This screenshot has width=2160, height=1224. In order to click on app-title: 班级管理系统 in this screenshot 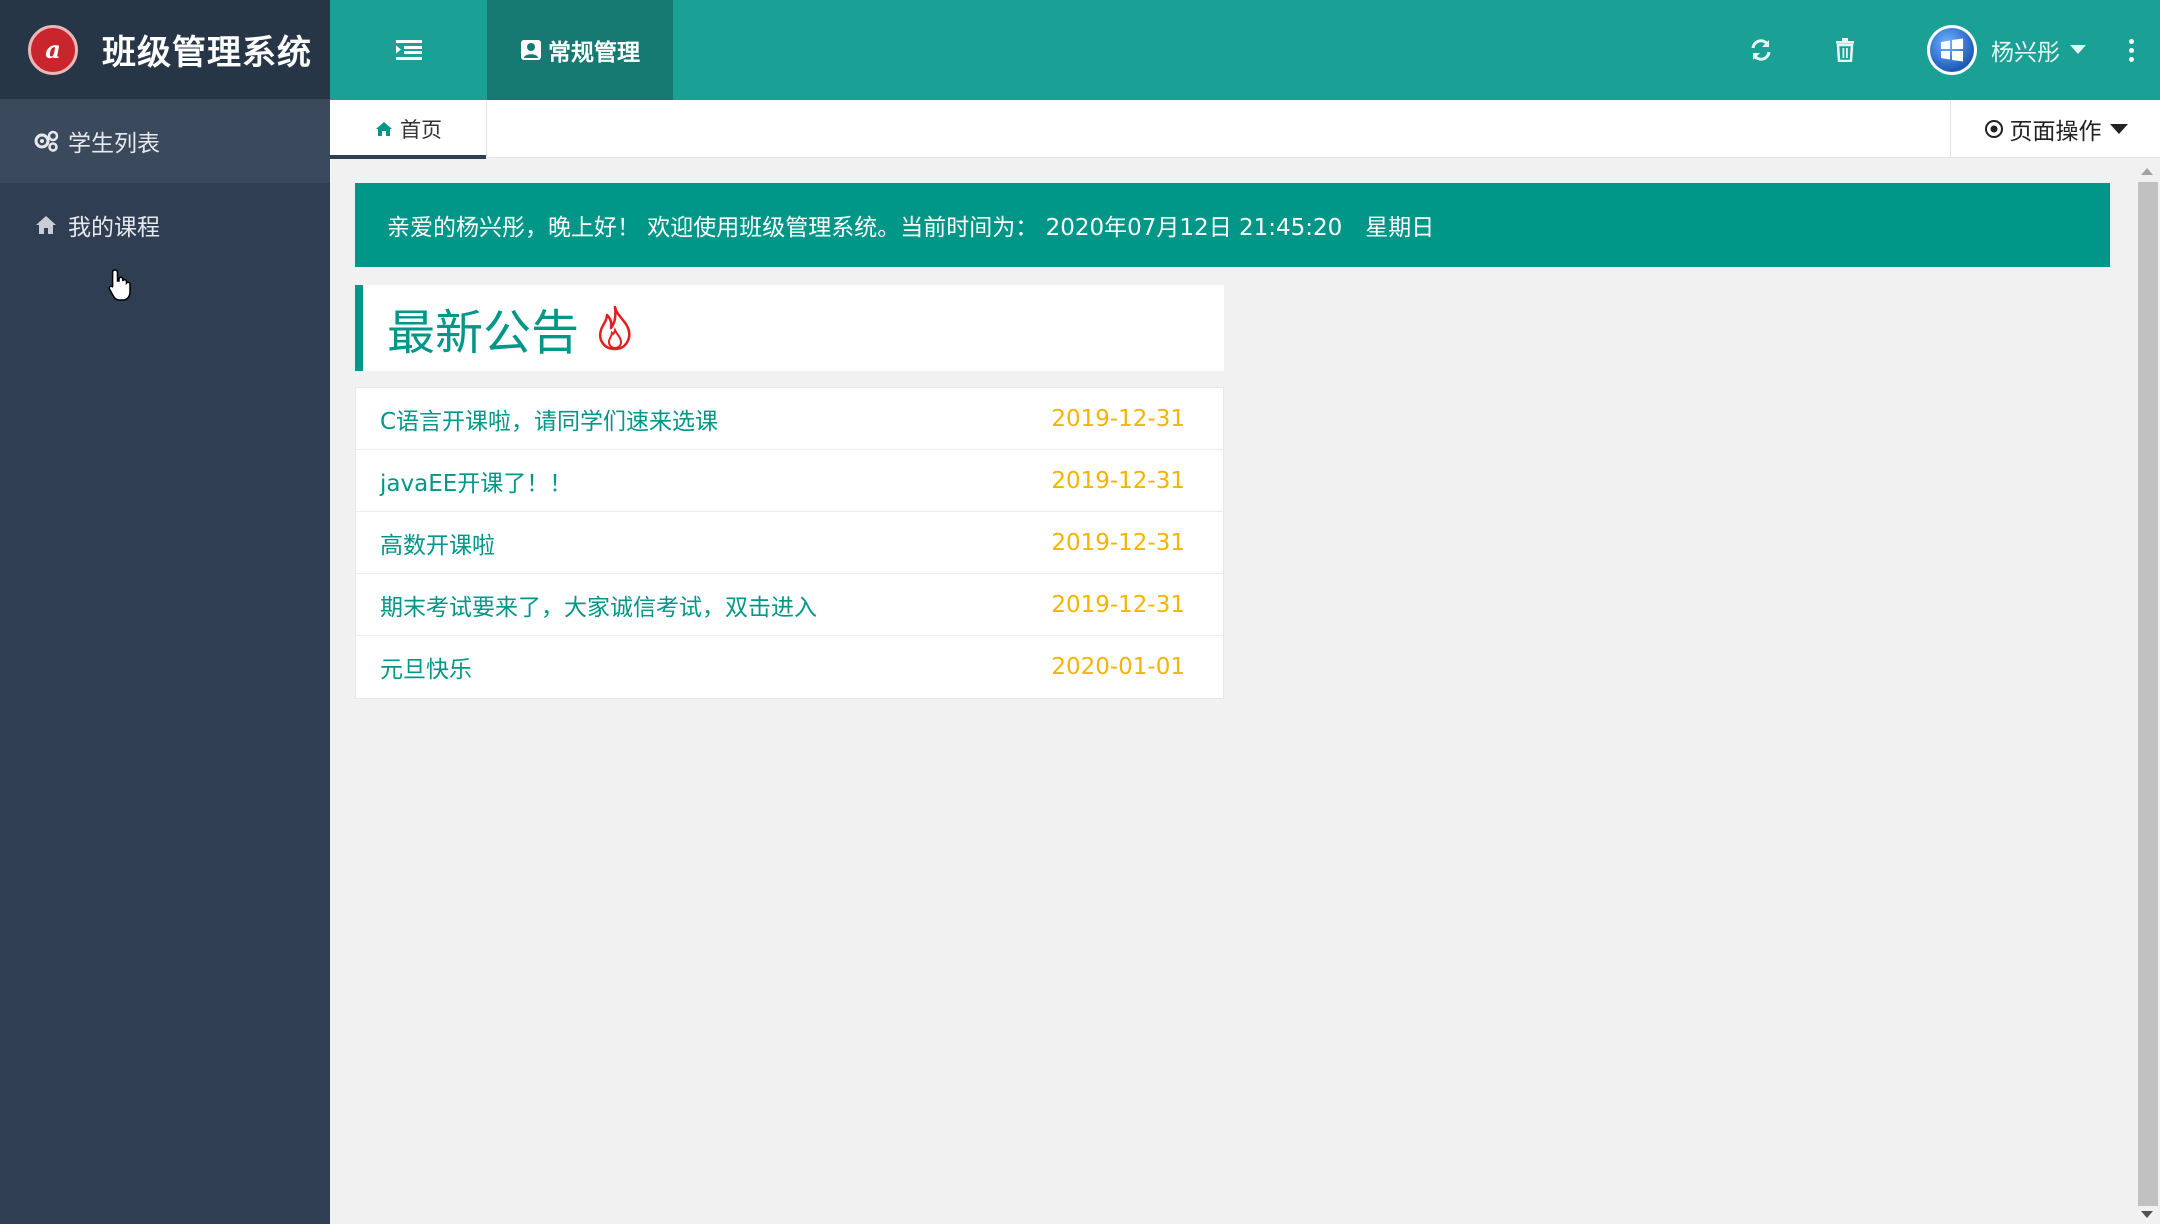, I will do `click(207, 53)`.